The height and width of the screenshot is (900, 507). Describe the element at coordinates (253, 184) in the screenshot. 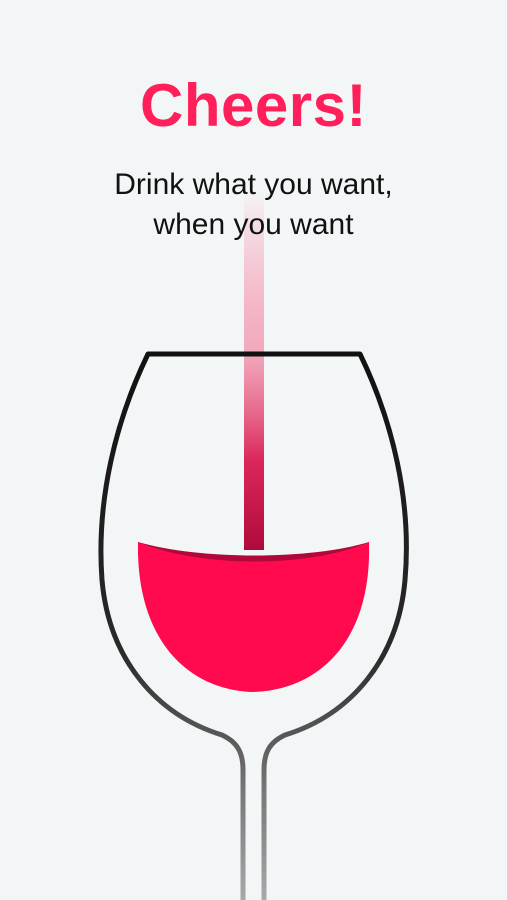

I see `subtitle-line-1: Drink what you want,` at that location.